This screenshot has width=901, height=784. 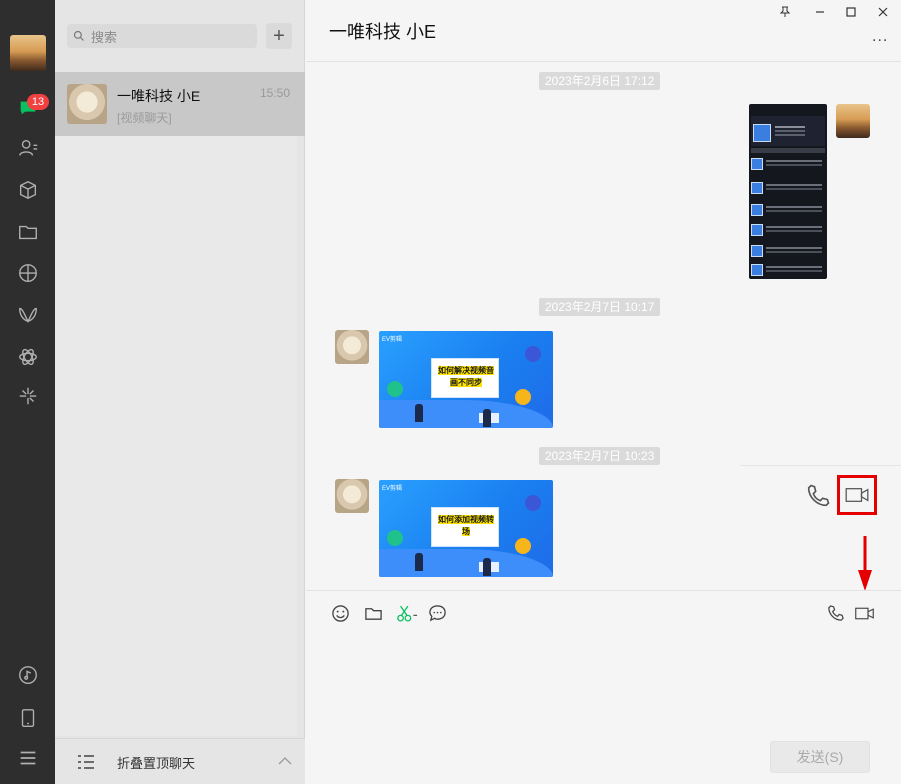 What do you see at coordinates (38, 102) in the screenshot?
I see `unread-badge: 13` at bounding box center [38, 102].